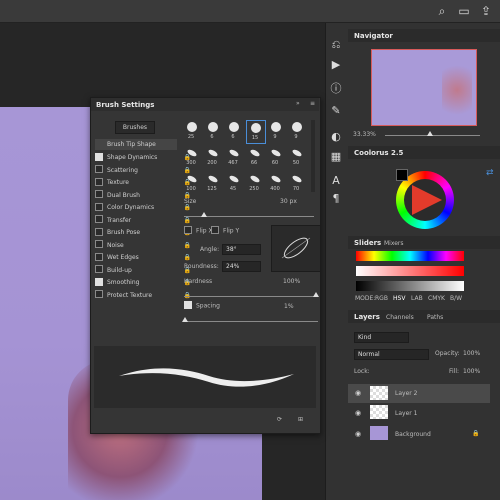  I want to click on brush-option-2: Texture 🔒, so click(143, 182).